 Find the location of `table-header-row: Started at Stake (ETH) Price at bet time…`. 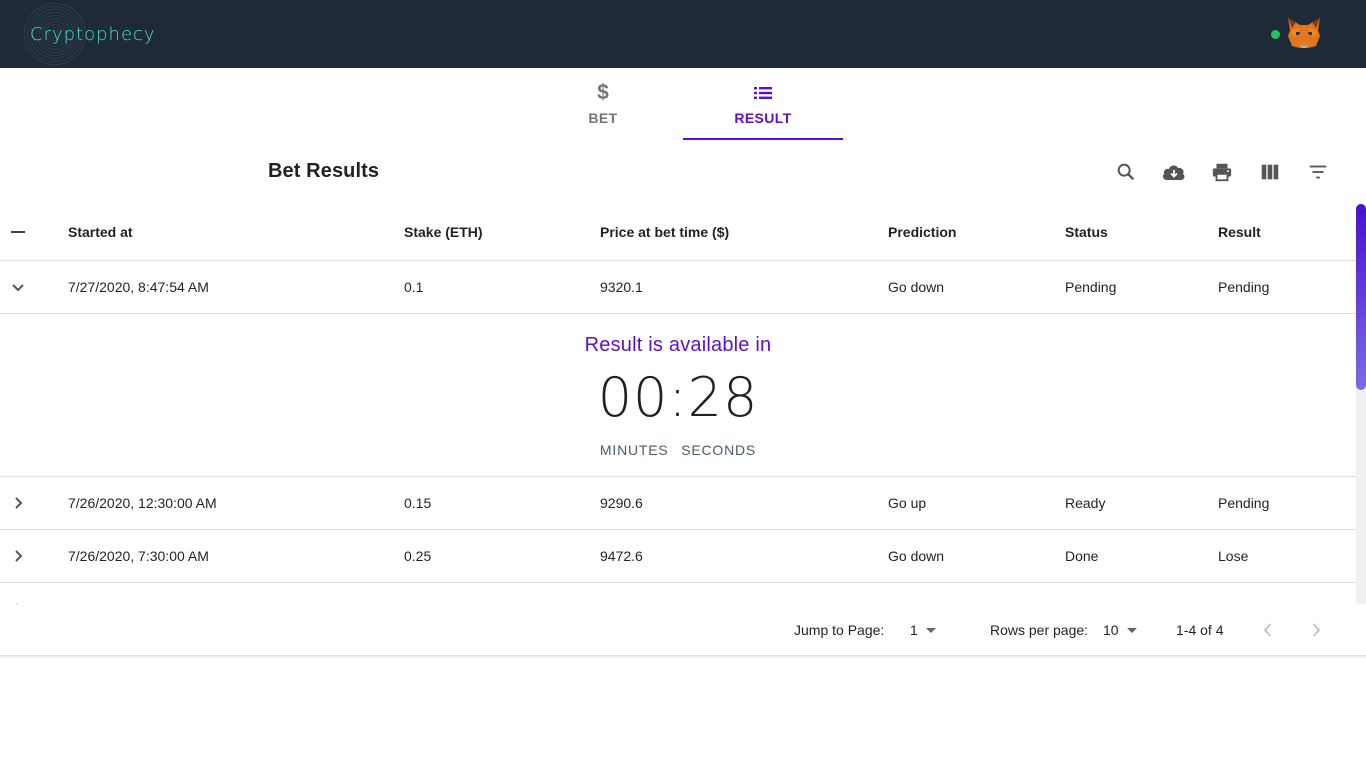

table-header-row: Started at Stake (ETH) Price at bet time… is located at coordinates (678, 232).